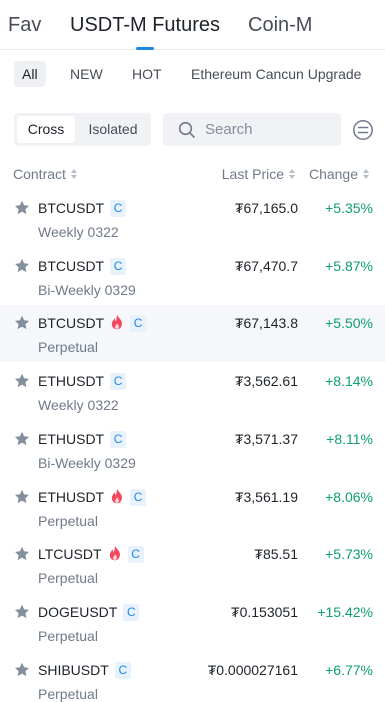 The image size is (385, 702). I want to click on price-change: +8.11%, so click(349, 439).